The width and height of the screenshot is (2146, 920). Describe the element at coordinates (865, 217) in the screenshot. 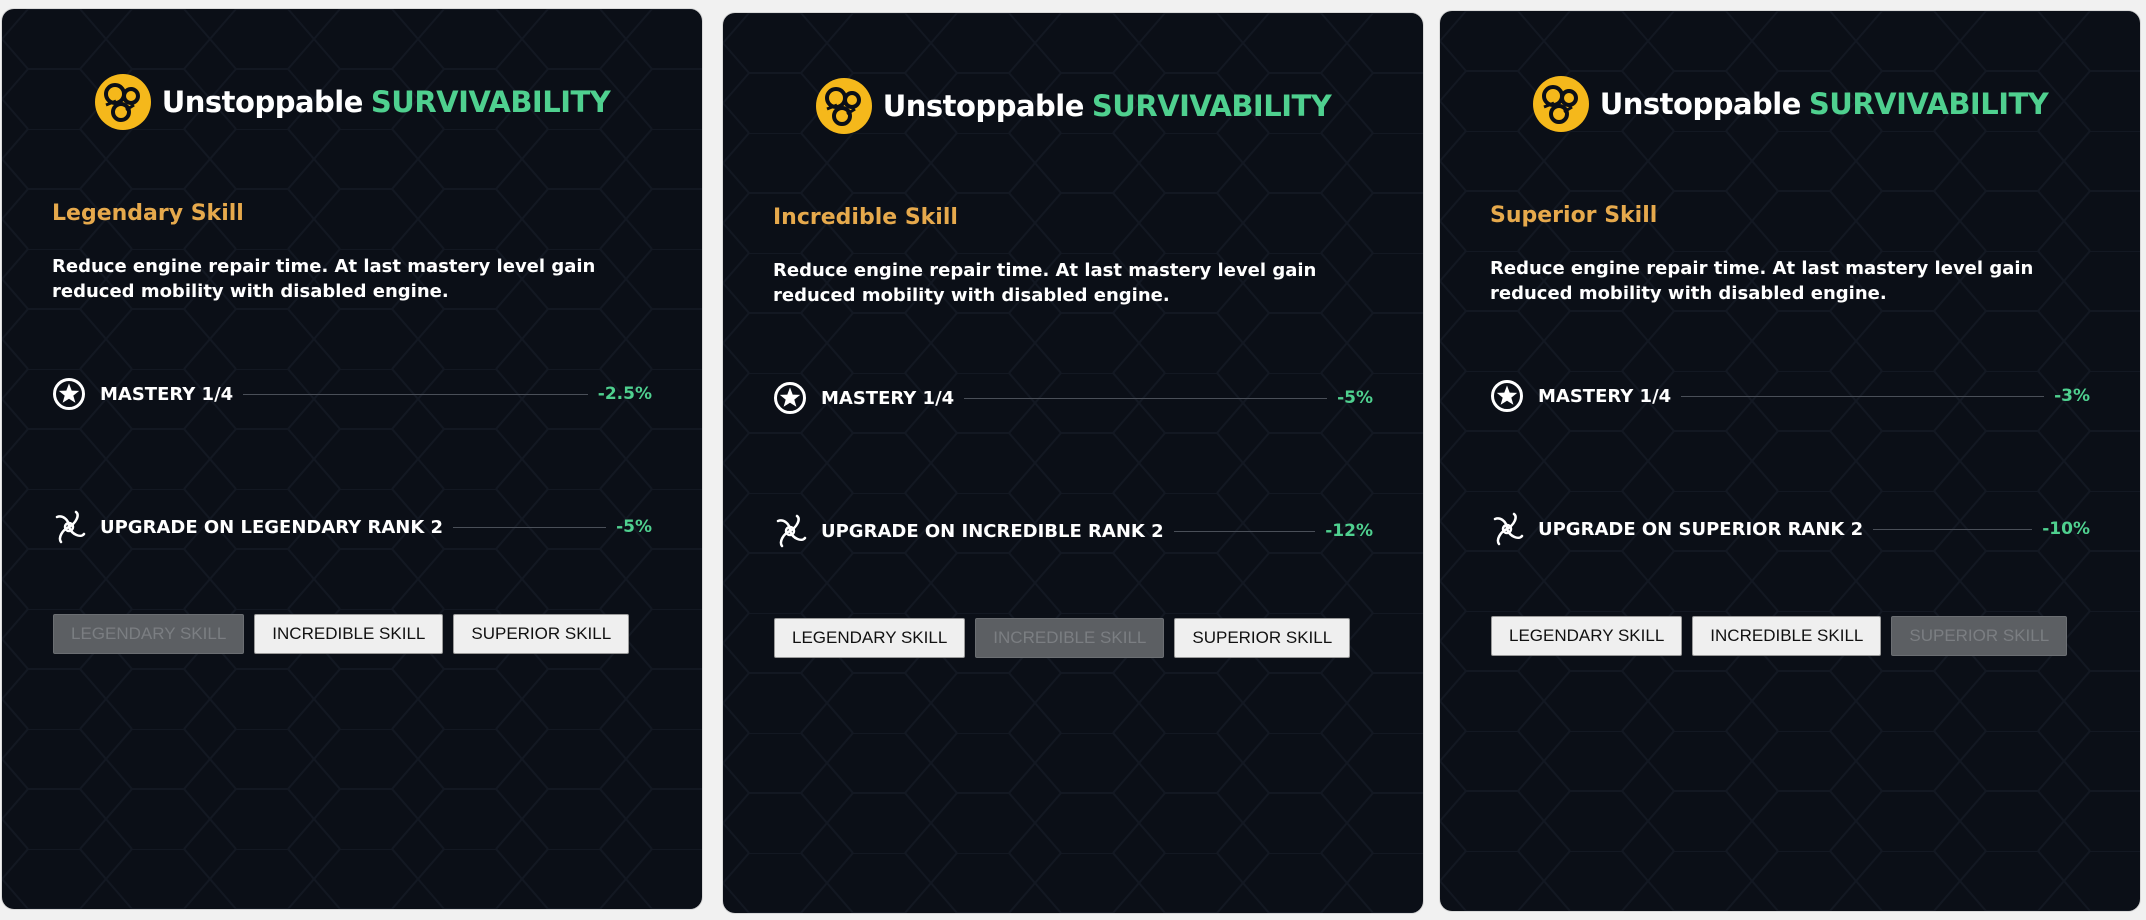

I see `skill-name: Incredible Skill` at that location.